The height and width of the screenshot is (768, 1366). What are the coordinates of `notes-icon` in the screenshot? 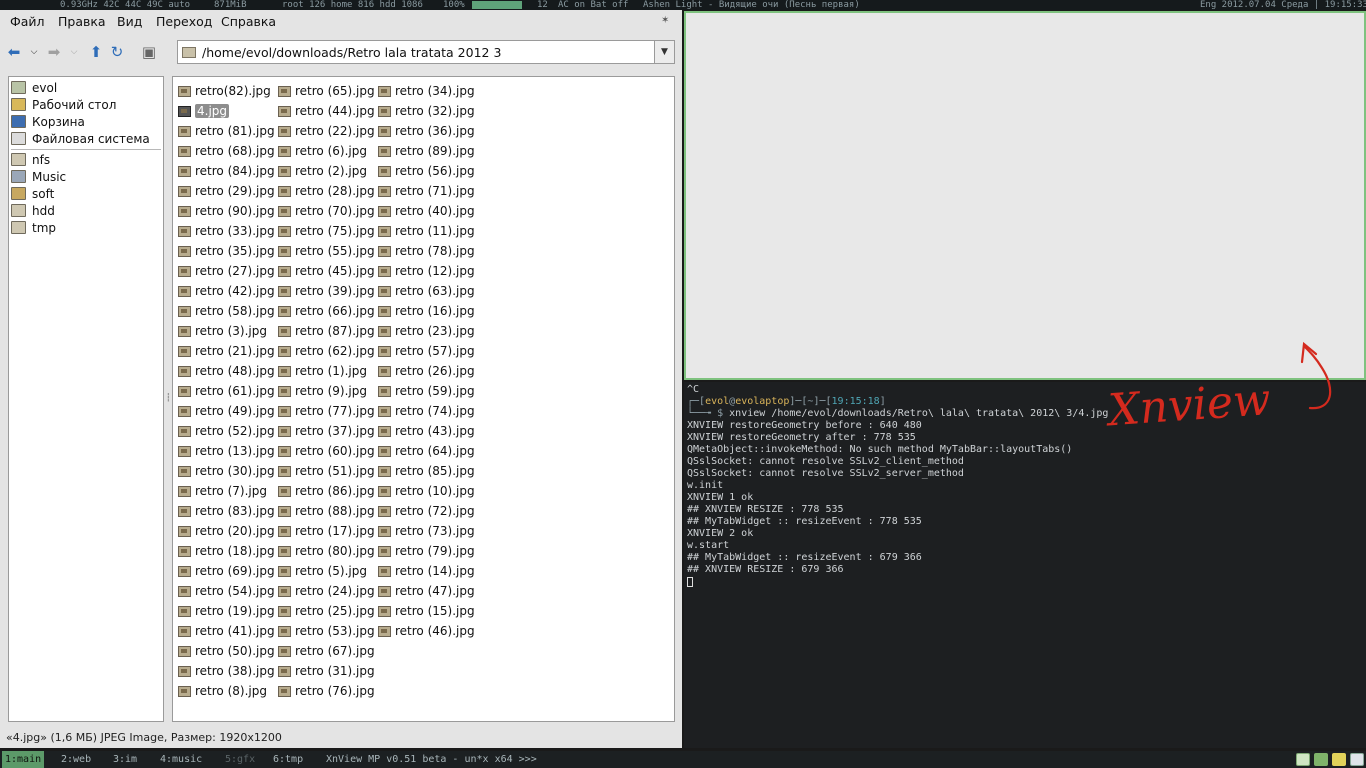 It's located at (1339, 759).